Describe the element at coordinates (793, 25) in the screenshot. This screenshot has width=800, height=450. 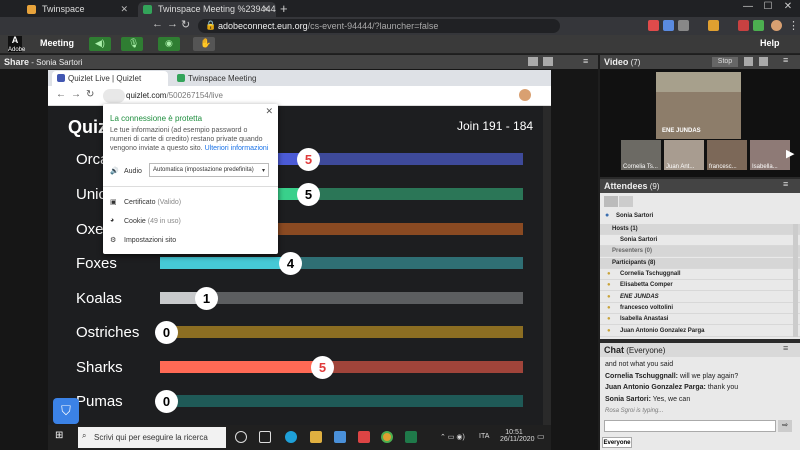
I see `browser-menu-icon: ⋮` at that location.